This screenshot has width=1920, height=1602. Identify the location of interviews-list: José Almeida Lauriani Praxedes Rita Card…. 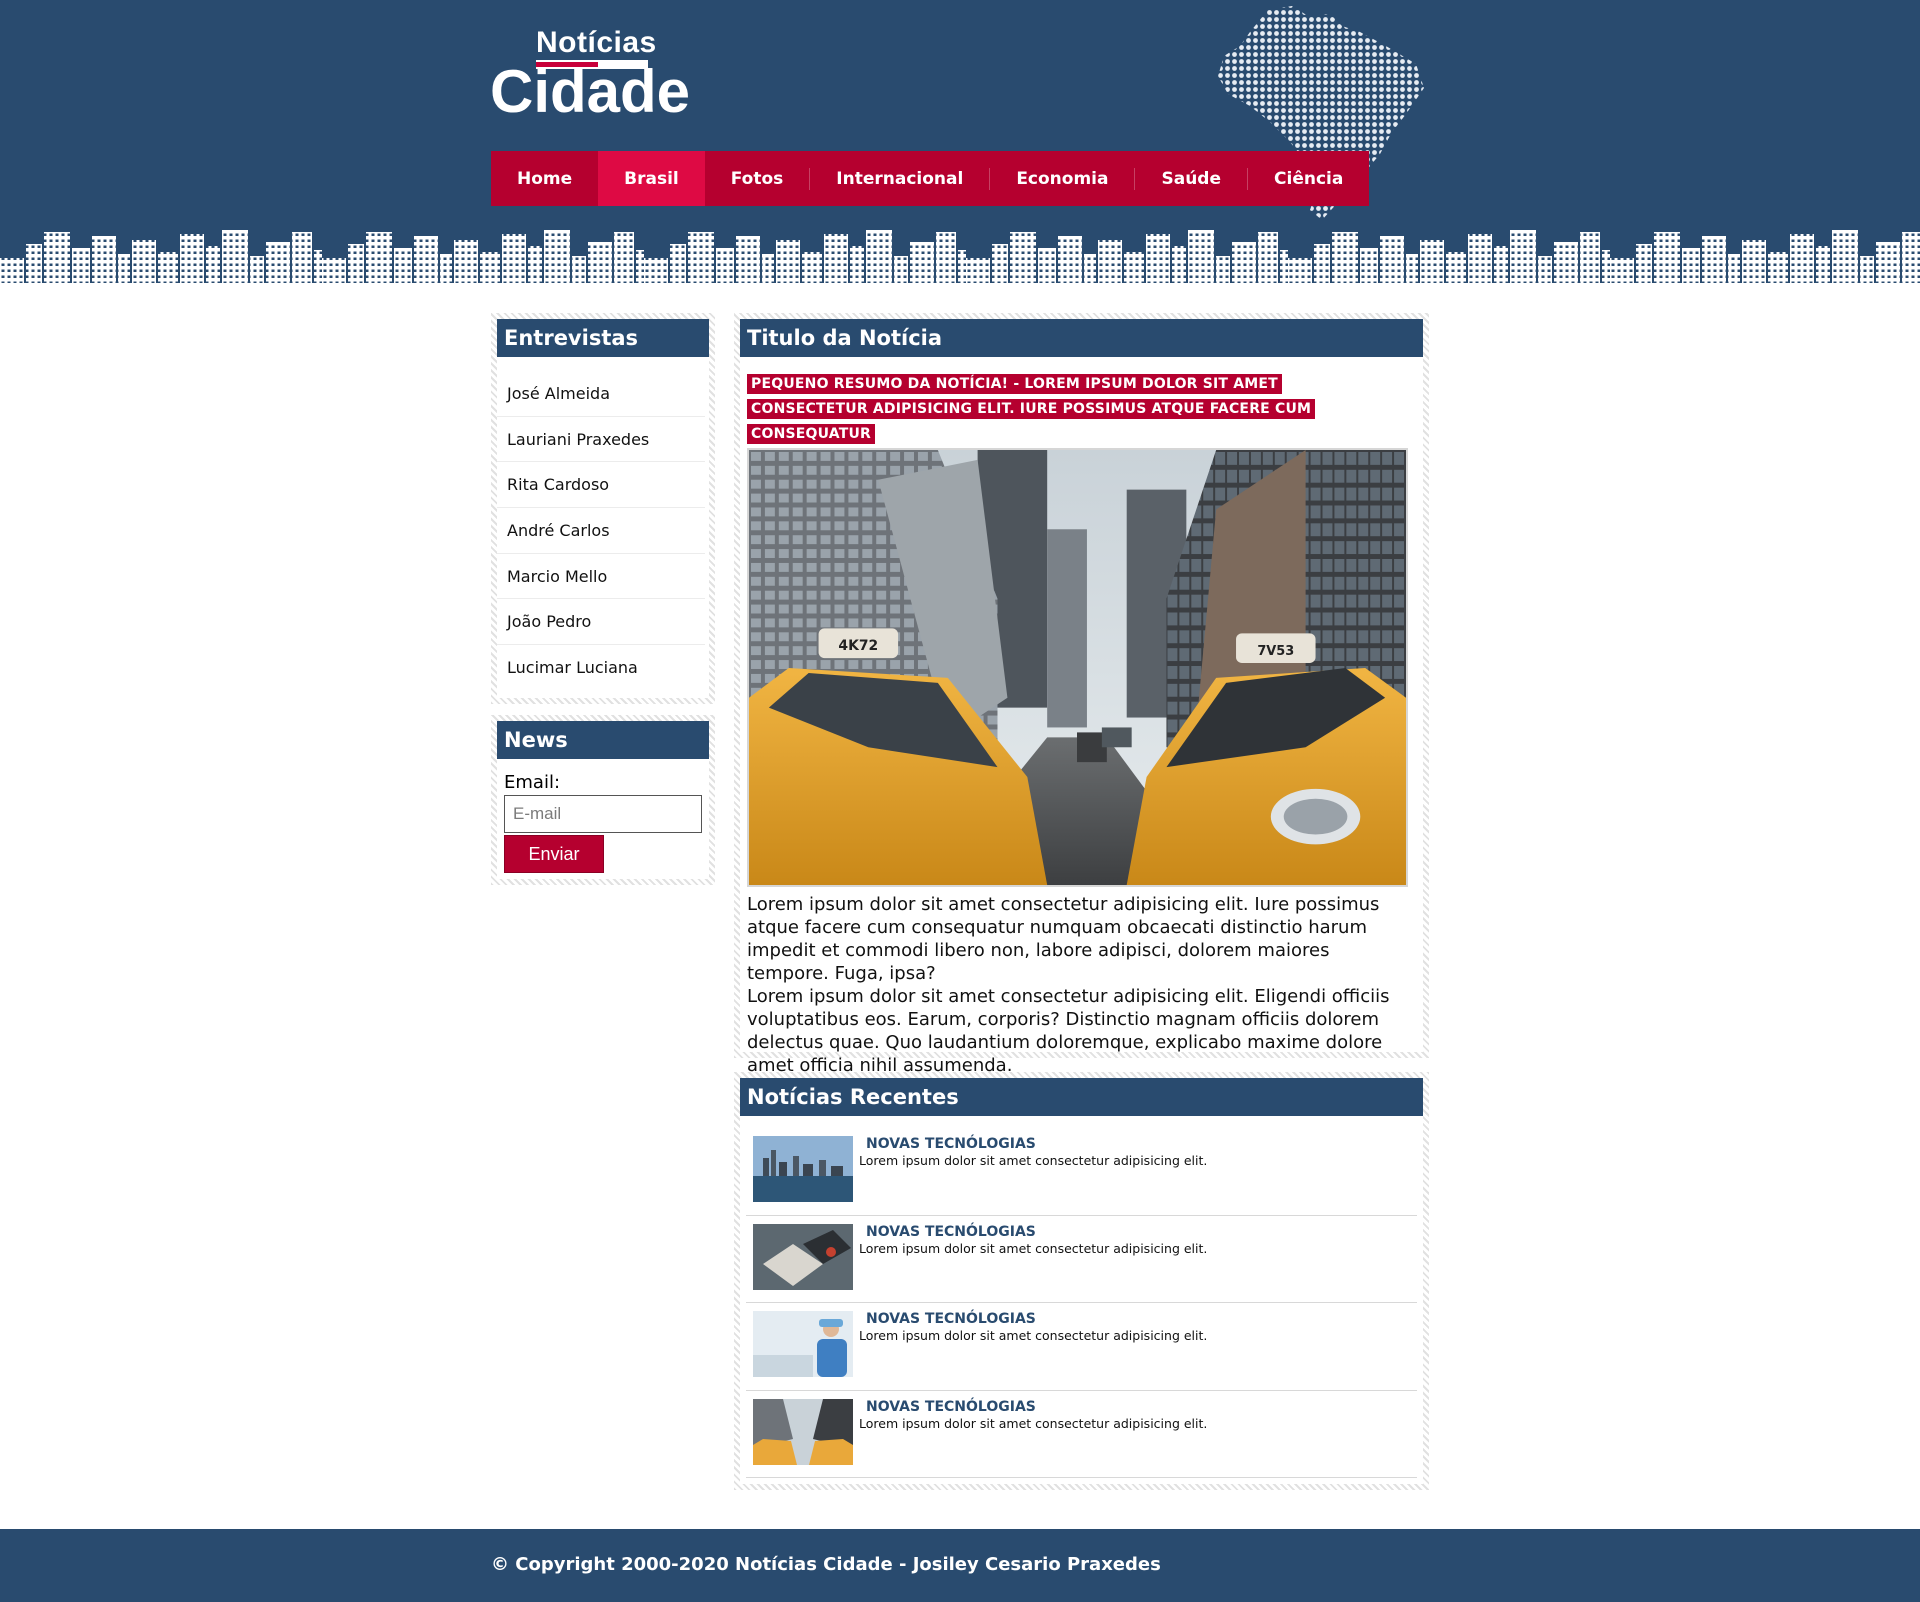
(603, 524).